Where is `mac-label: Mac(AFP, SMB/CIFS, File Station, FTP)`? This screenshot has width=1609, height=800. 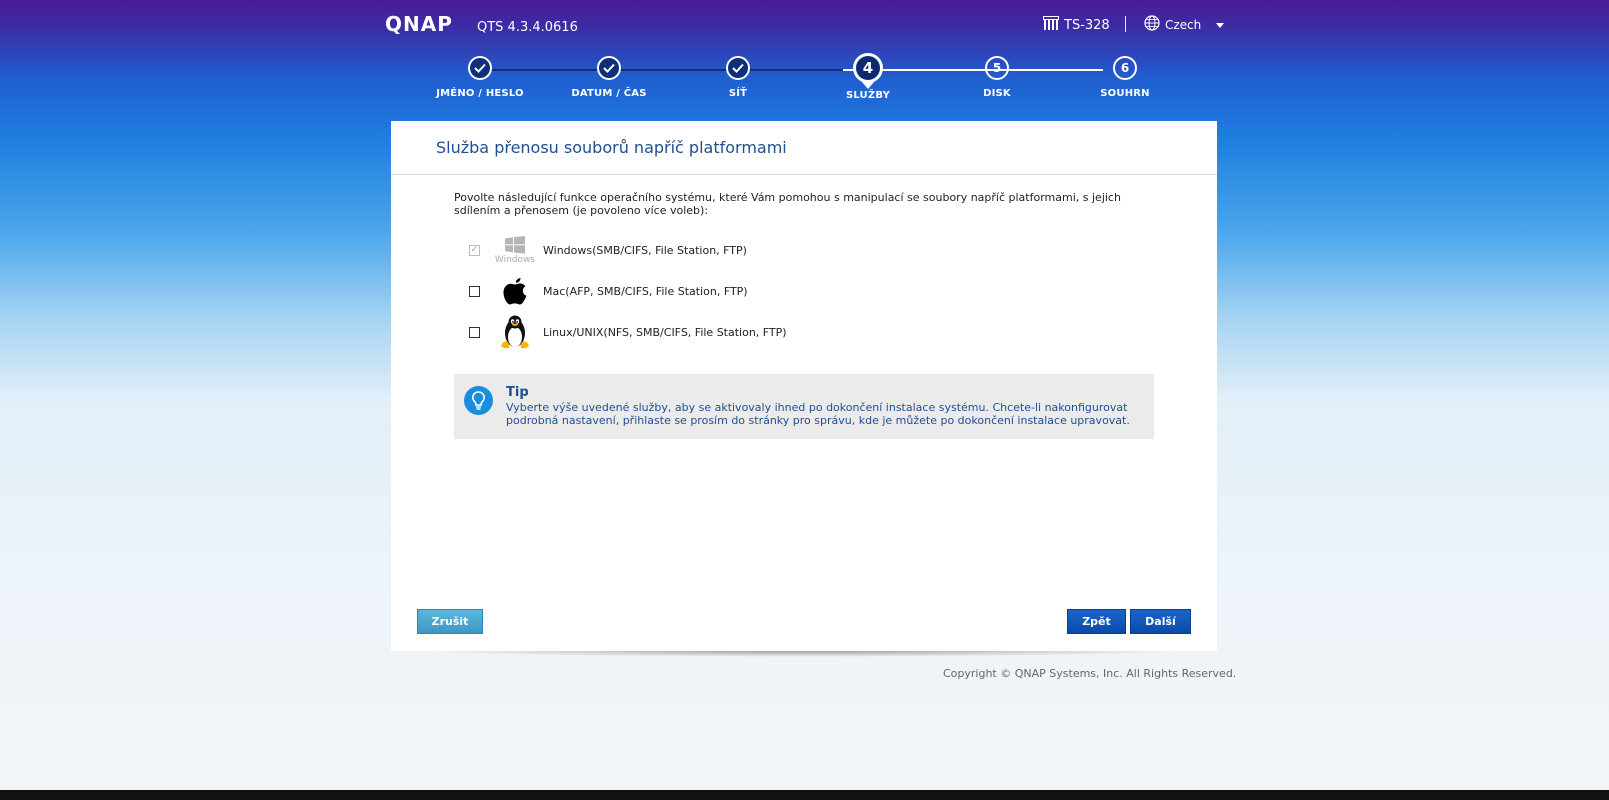 mac-label: Mac(AFP, SMB/CIFS, File Station, FTP) is located at coordinates (645, 291).